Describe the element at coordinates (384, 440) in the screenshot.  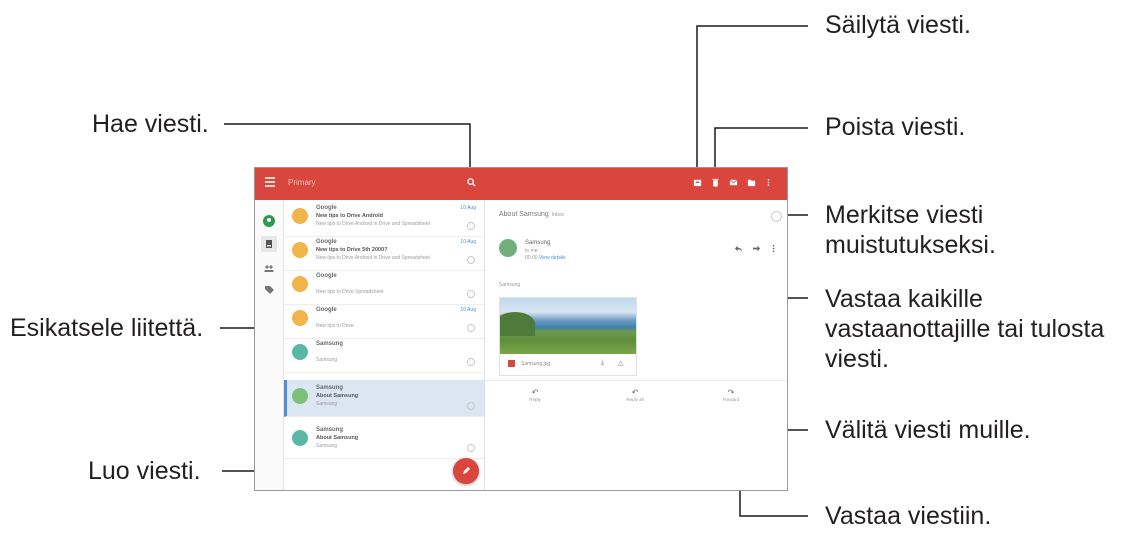
I see `list-item: Samsung About Samsung Samsung` at that location.